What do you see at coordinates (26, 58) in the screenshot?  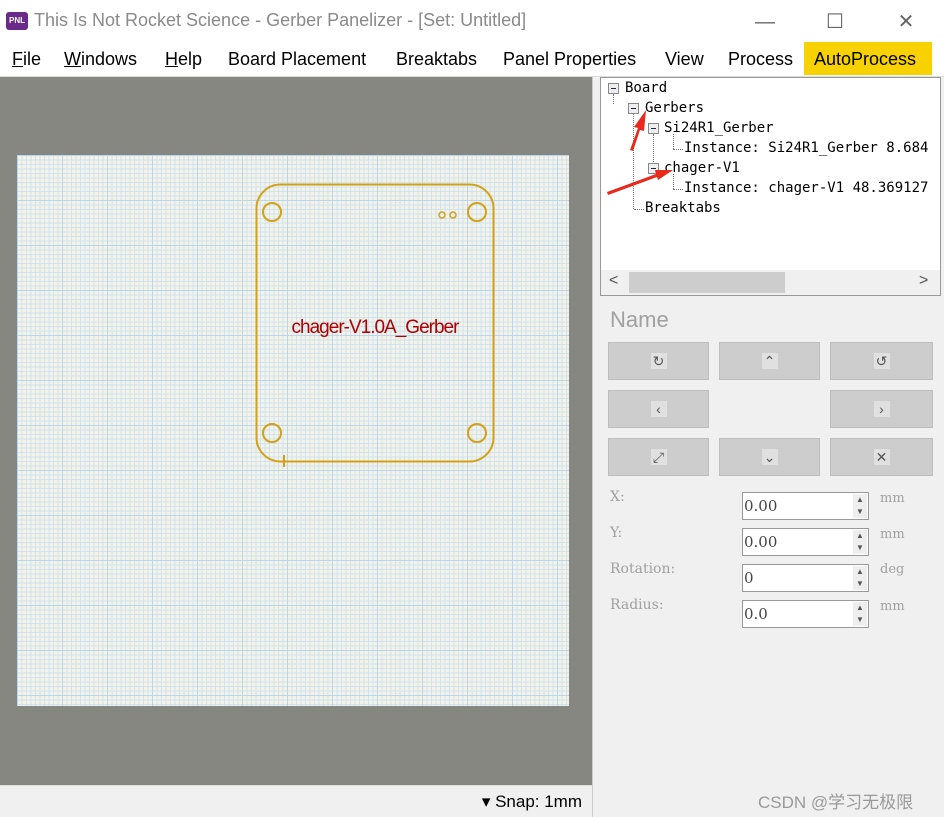 I see `menu-file: File` at bounding box center [26, 58].